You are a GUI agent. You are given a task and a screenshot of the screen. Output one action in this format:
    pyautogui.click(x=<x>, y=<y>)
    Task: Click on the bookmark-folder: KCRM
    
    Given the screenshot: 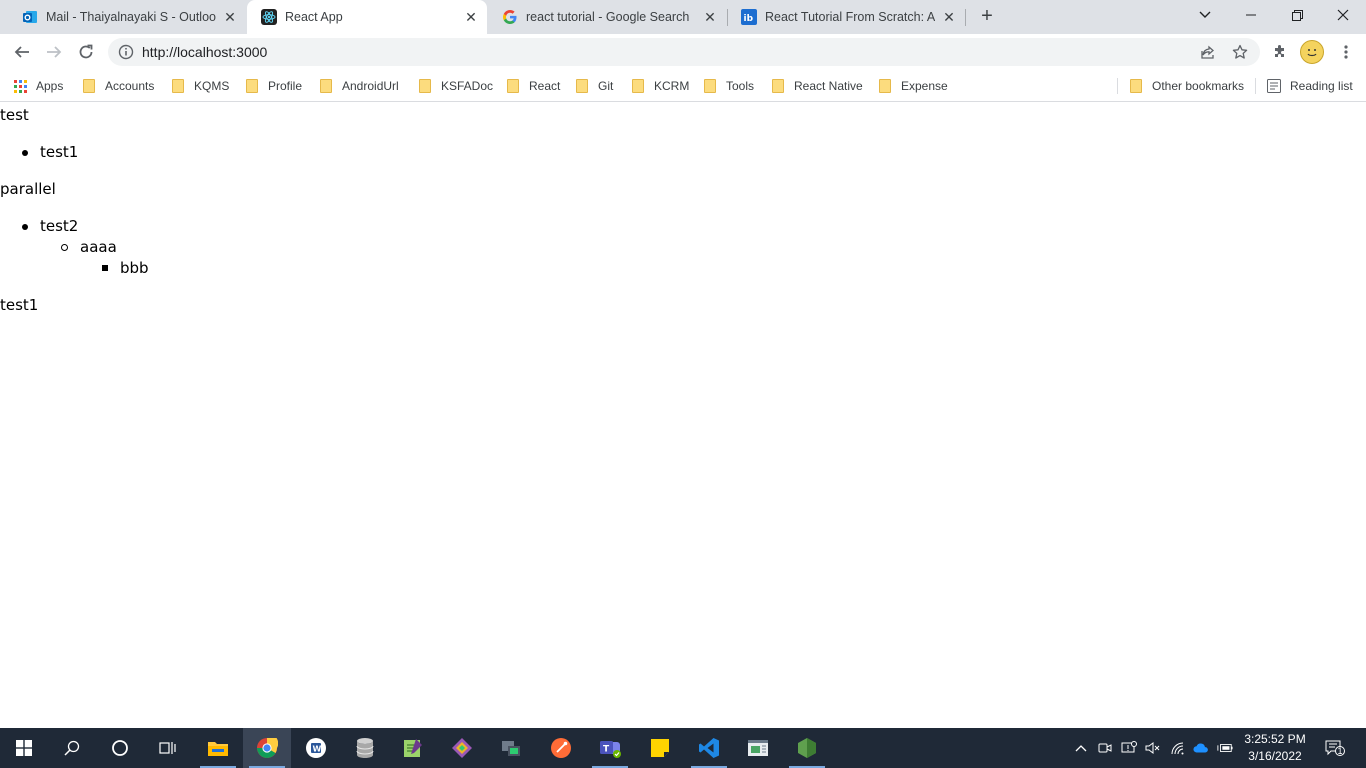 What is the action you would take?
    pyautogui.click(x=660, y=86)
    